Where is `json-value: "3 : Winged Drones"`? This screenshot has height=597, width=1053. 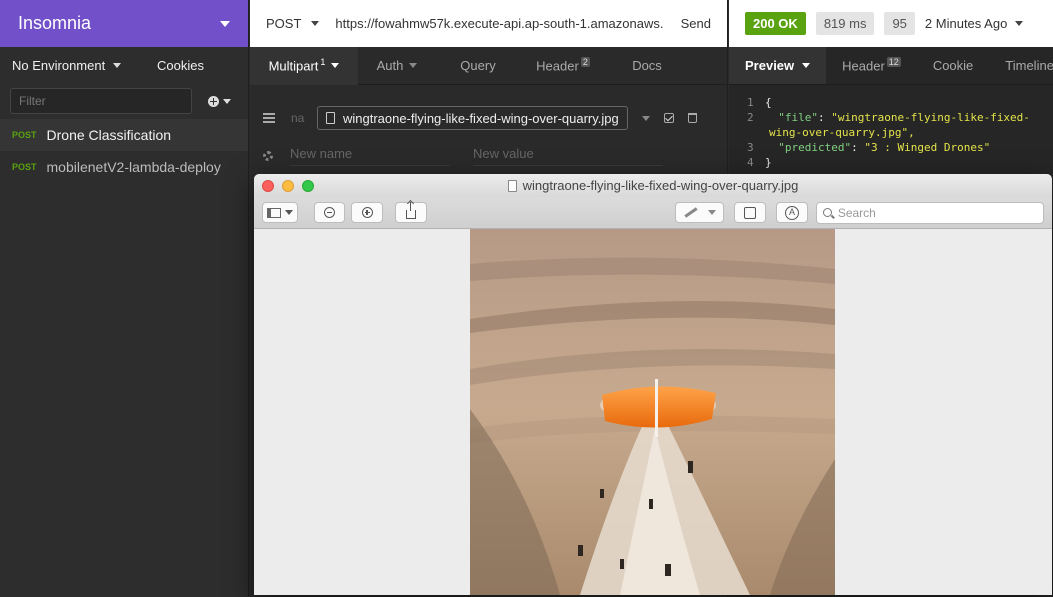 json-value: "3 : Winged Drones" is located at coordinates (927, 147).